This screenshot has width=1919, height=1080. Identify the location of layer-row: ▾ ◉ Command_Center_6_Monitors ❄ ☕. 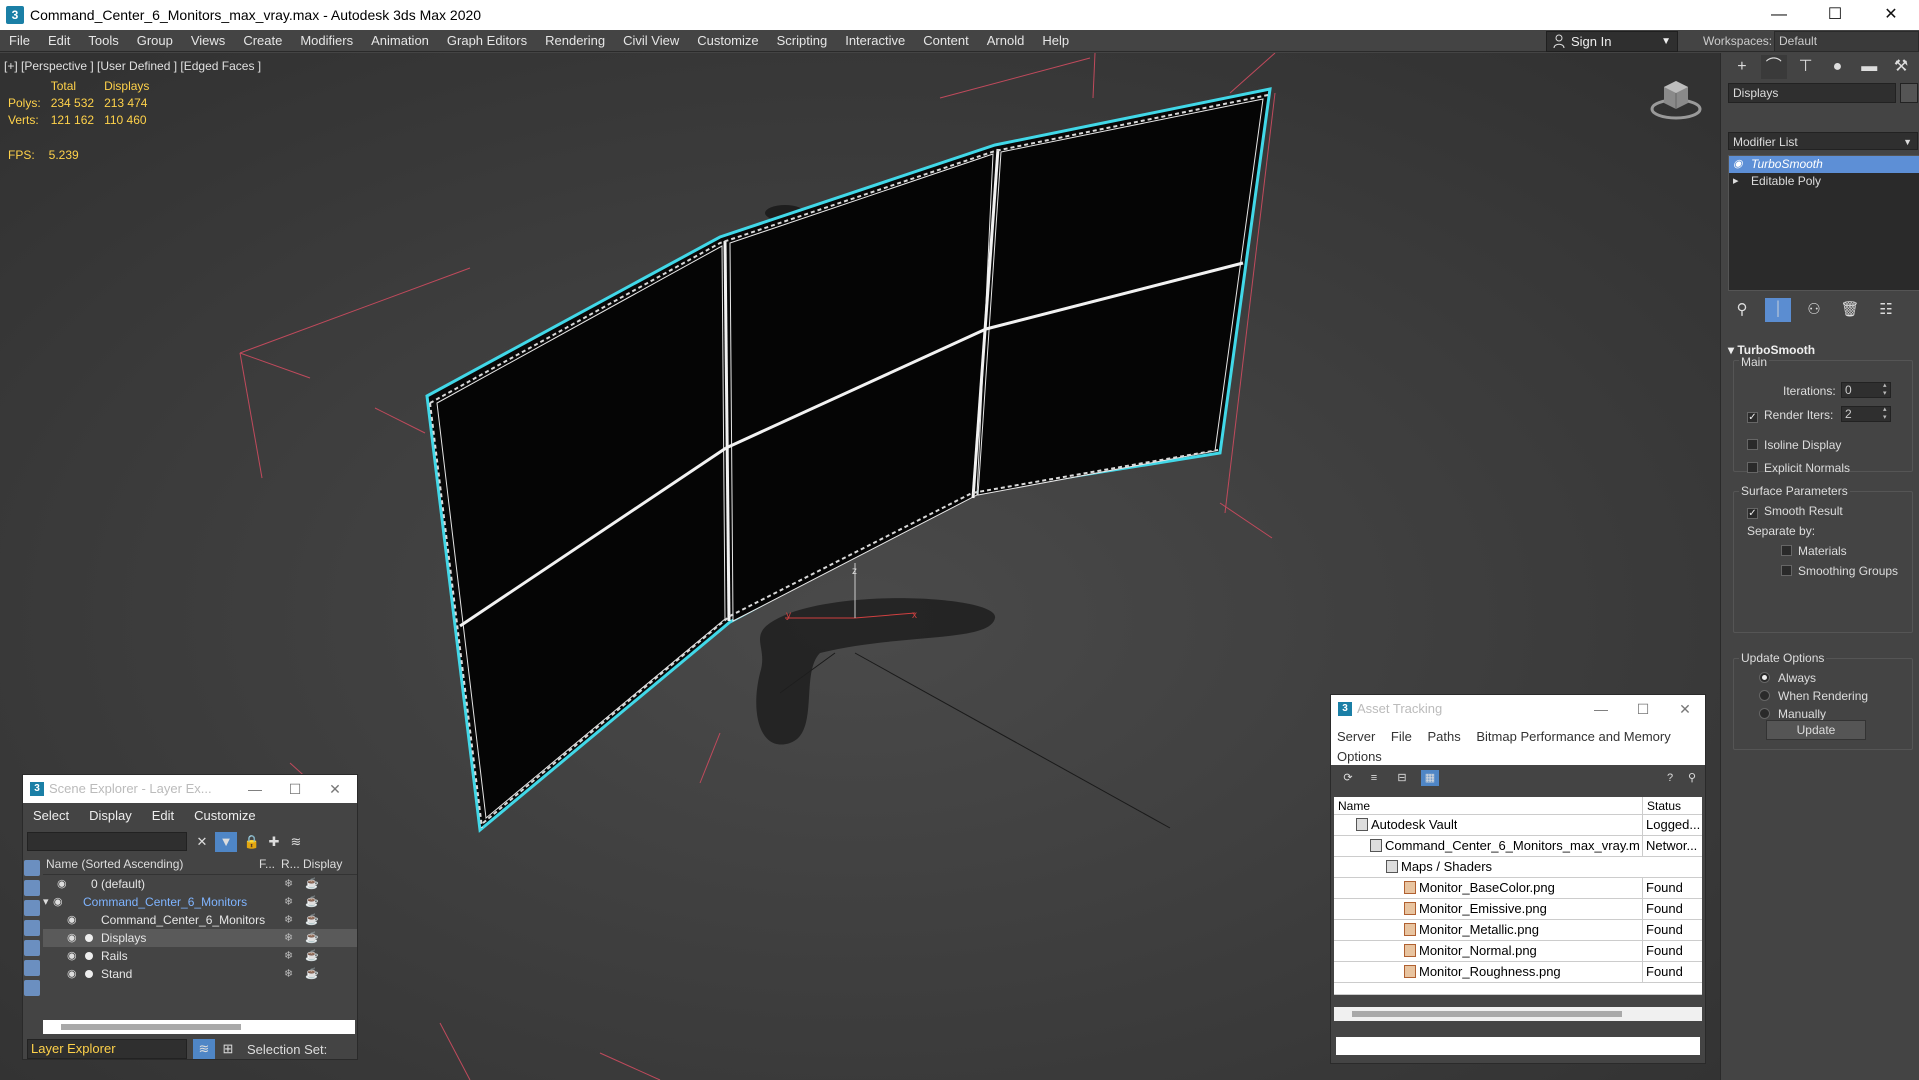
(200, 902).